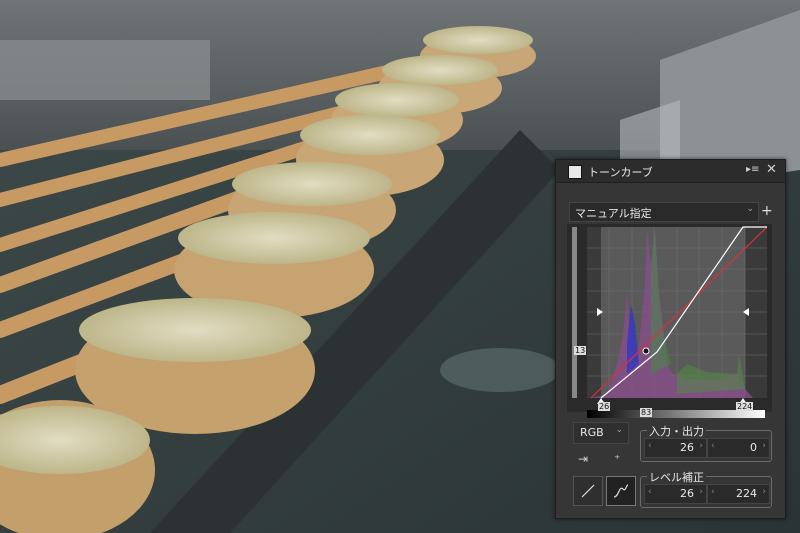  What do you see at coordinates (771, 169) in the screenshot?
I see `close-icon: ✕` at bounding box center [771, 169].